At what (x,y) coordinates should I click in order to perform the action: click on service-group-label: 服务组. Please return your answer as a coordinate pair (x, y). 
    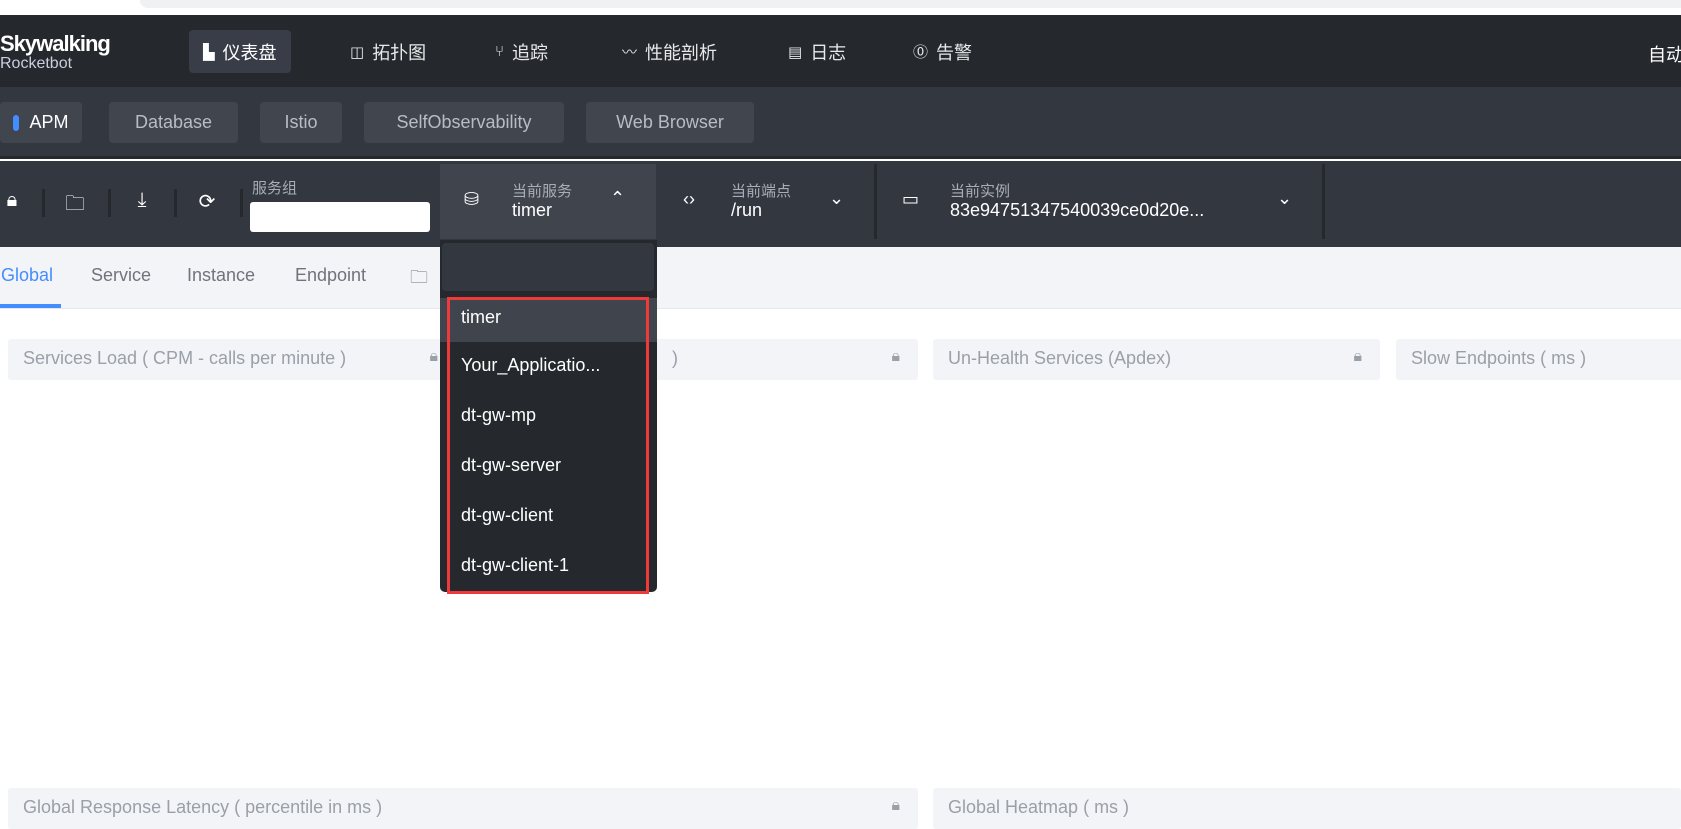
    Looking at the image, I should click on (275, 188).